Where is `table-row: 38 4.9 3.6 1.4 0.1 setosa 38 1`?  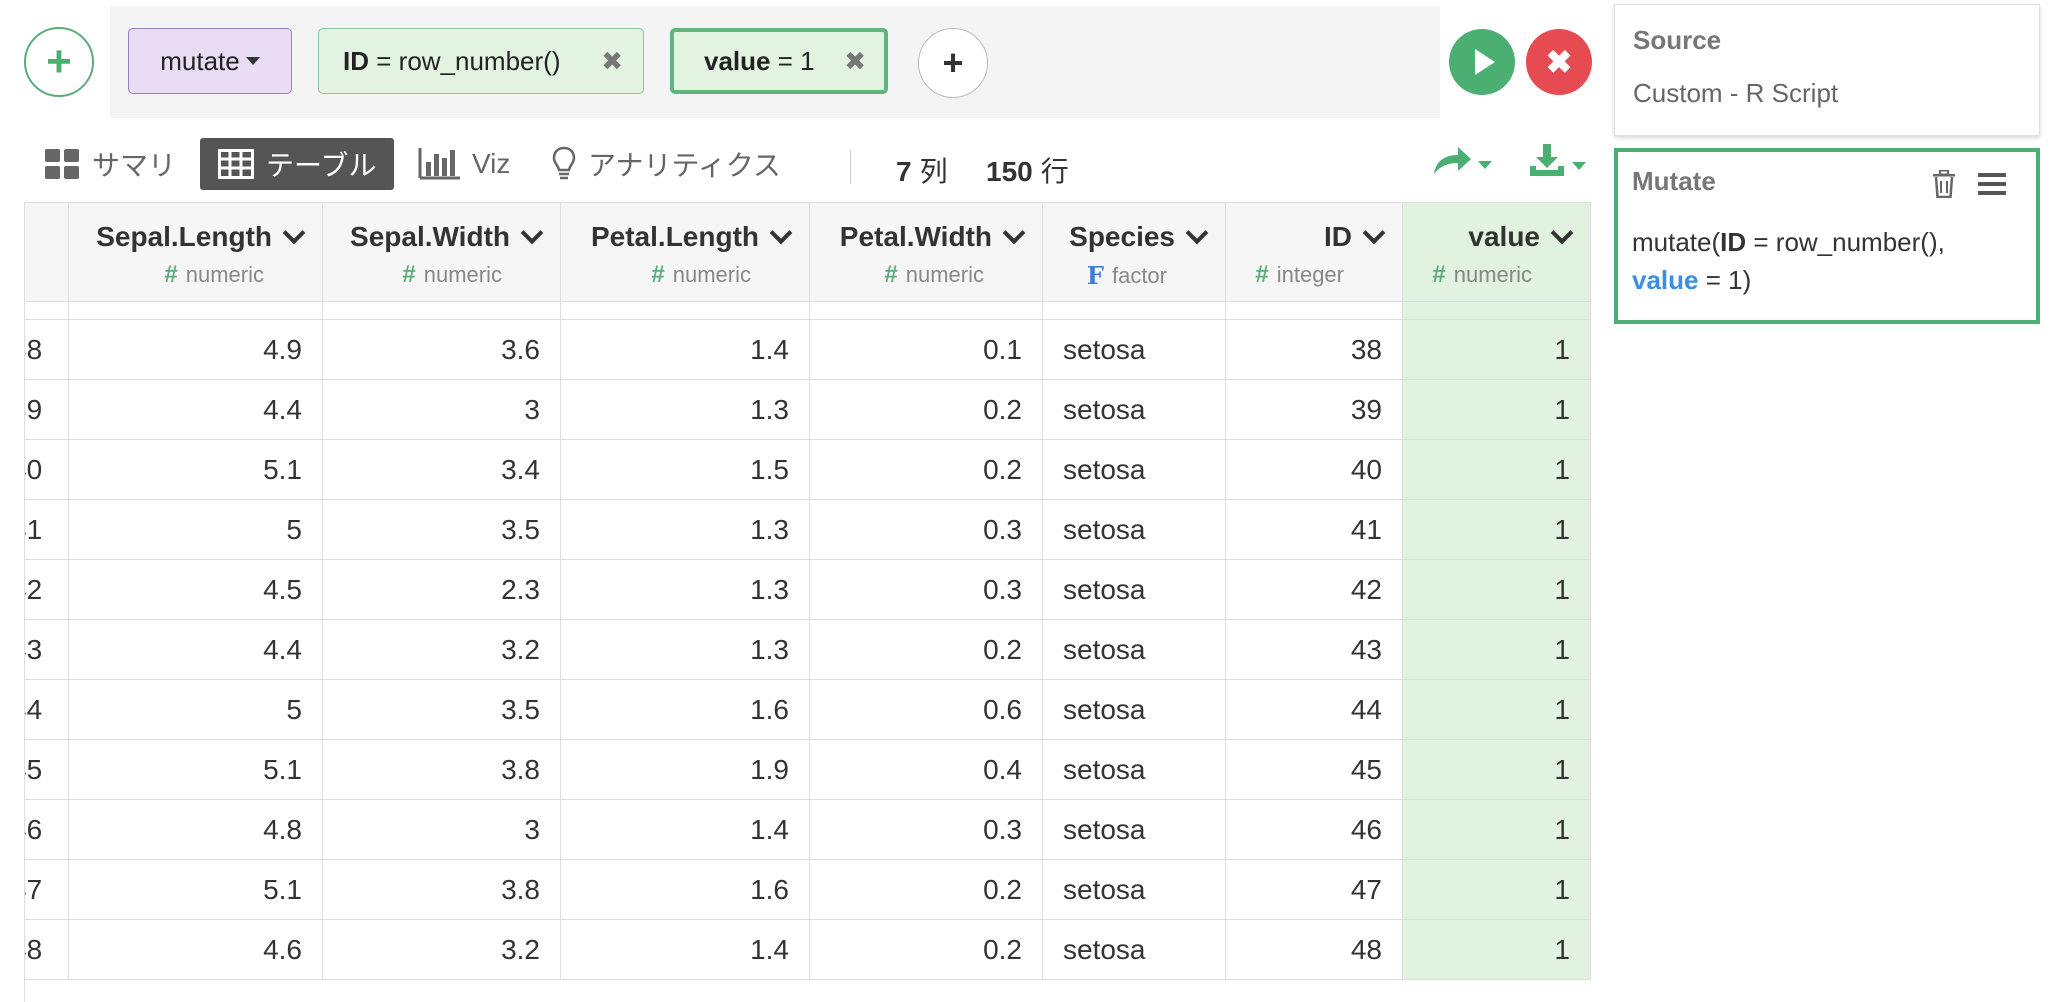 table-row: 38 4.9 3.6 1.4 0.1 setosa 38 1 is located at coordinates (808, 350).